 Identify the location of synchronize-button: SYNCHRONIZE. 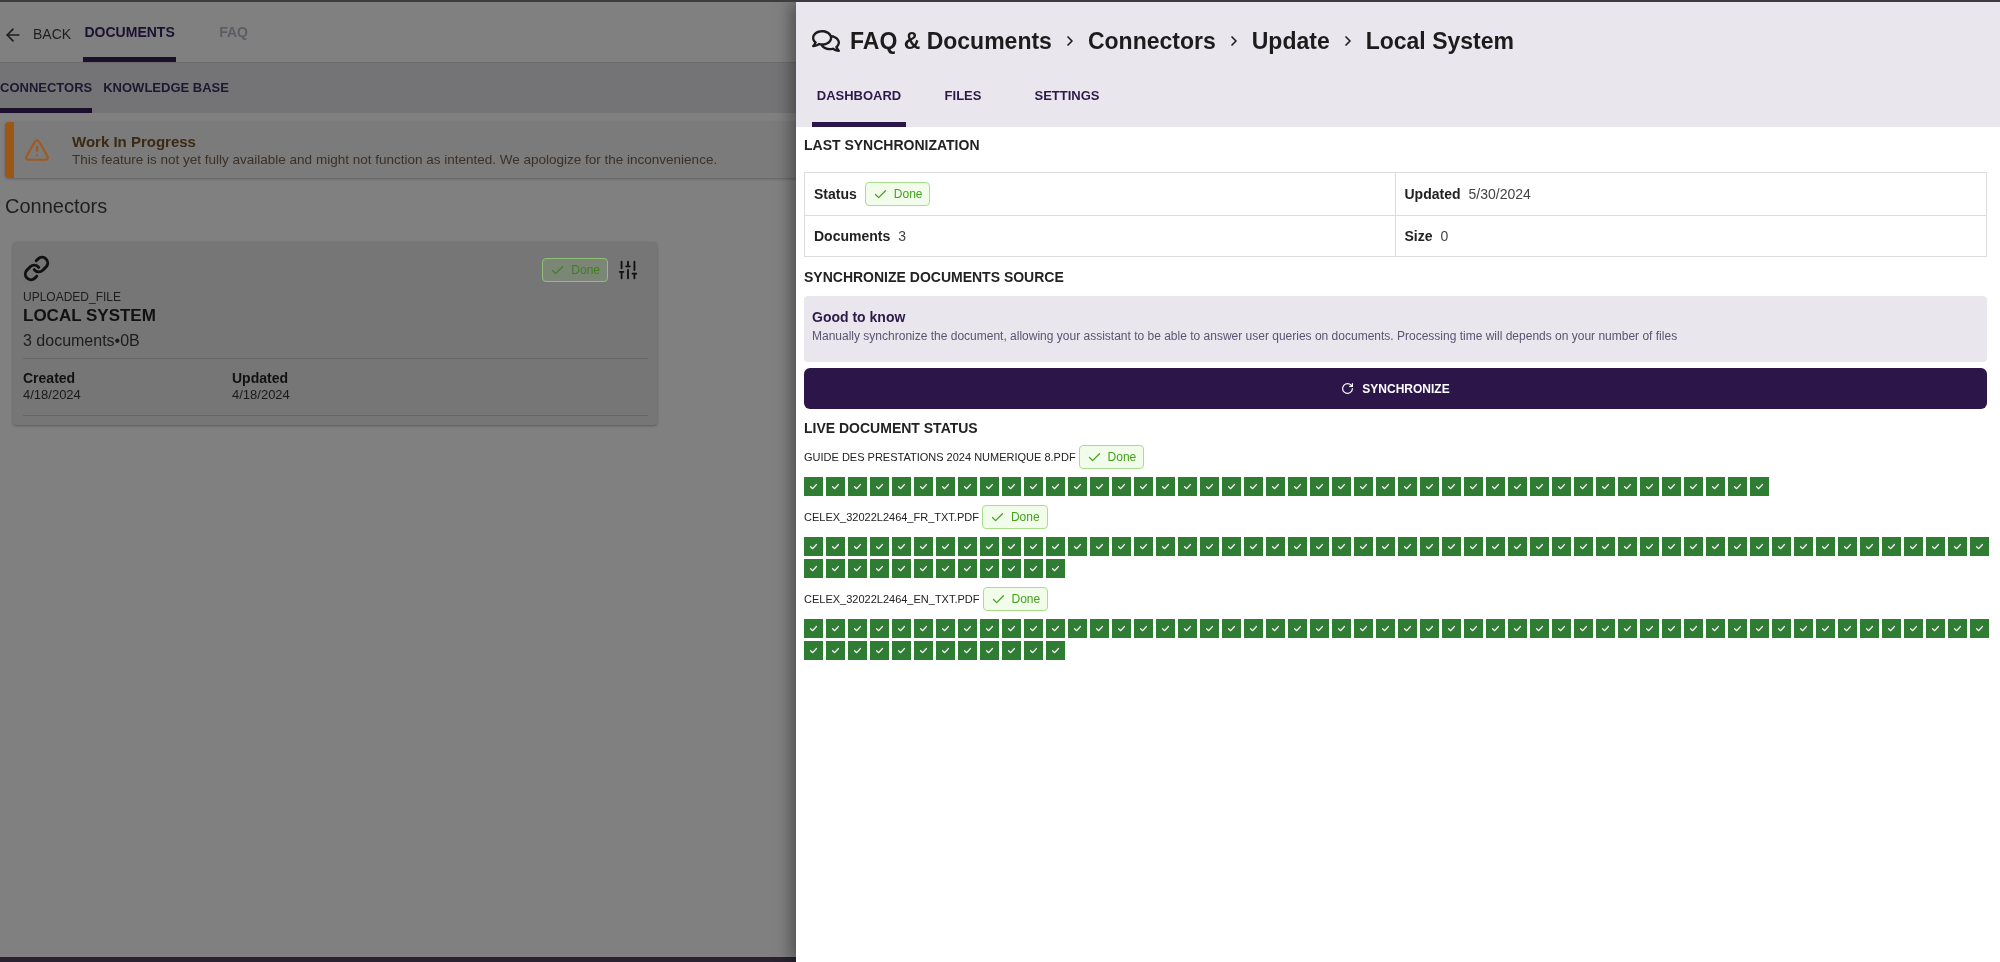
(1395, 388).